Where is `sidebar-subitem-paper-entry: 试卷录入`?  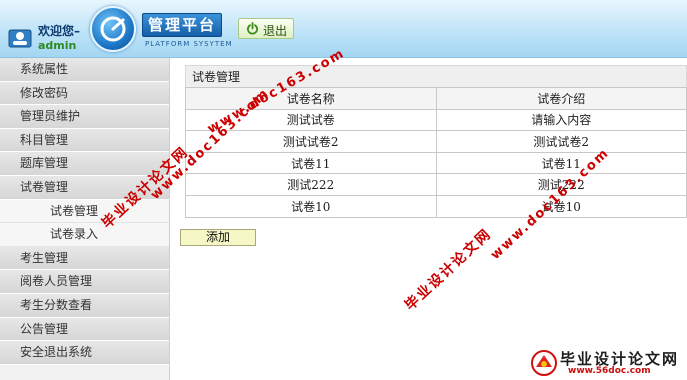
sidebar-subitem-paper-entry: 试卷录入 is located at coordinates (84, 235).